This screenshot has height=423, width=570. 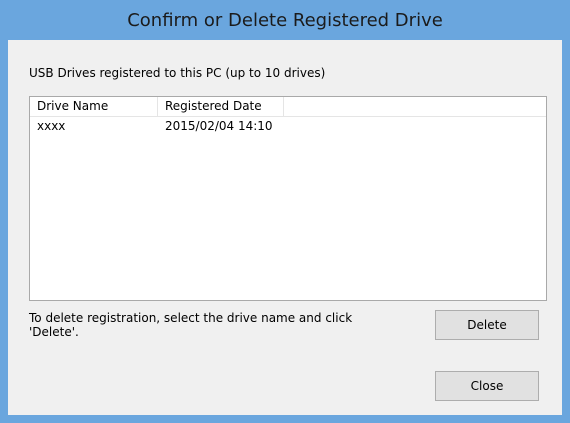 I want to click on title-bar: Confirm or Delete Registered Drive, so click(x=285, y=20).